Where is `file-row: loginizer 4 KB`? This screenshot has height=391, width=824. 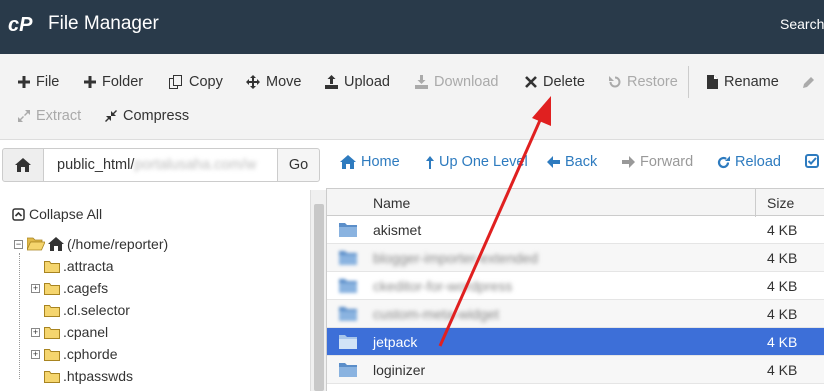 file-row: loginizer 4 KB is located at coordinates (575, 370).